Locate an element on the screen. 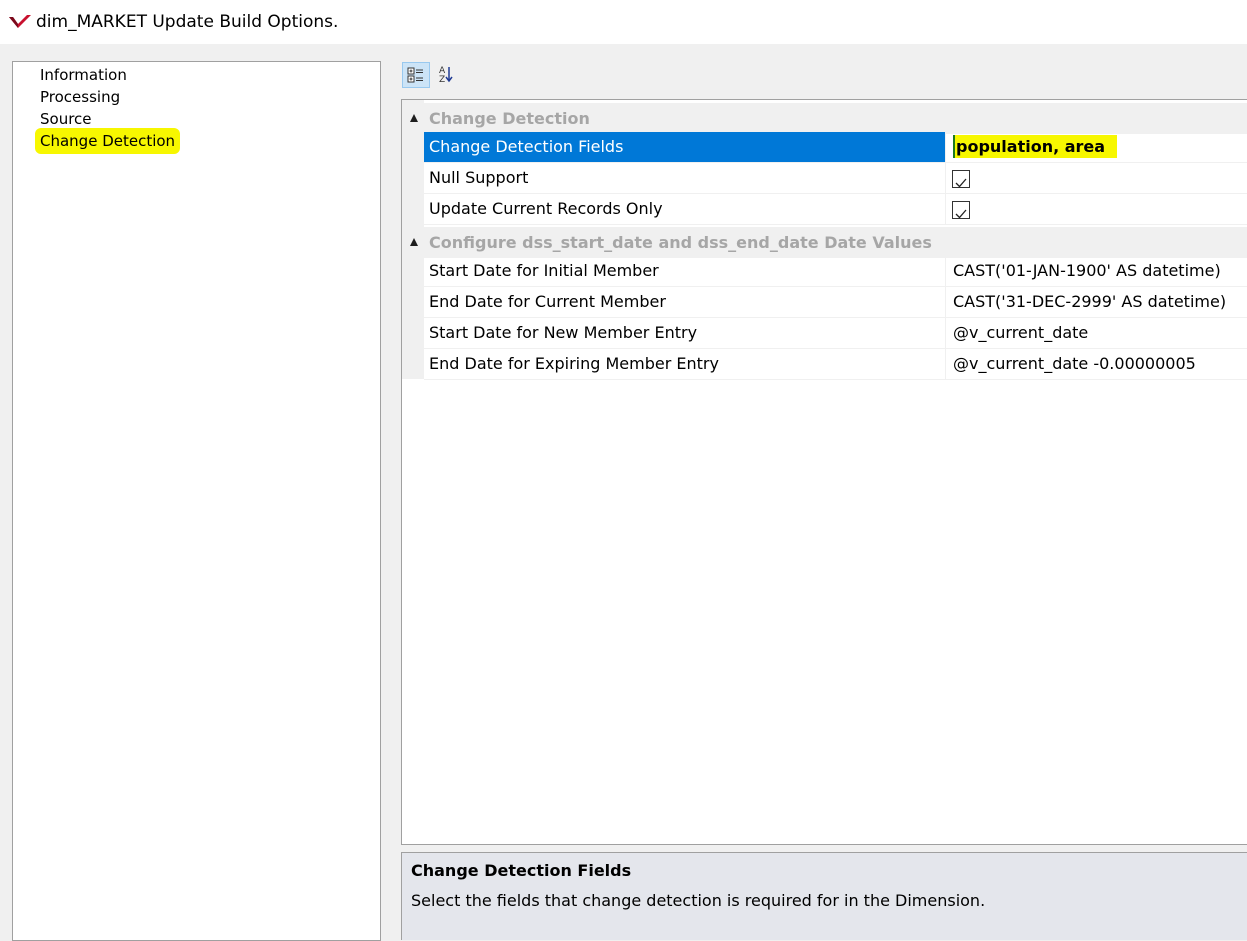 The height and width of the screenshot is (941, 1247). property-value: population, area is located at coordinates (1097, 147).